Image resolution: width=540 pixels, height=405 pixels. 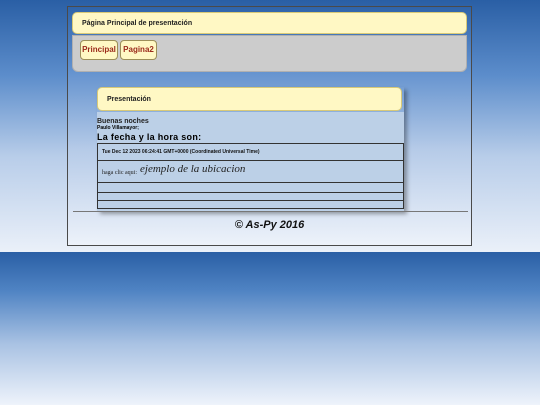 What do you see at coordinates (269, 23) in the screenshot?
I see `page-header: Página Principal de presentación` at bounding box center [269, 23].